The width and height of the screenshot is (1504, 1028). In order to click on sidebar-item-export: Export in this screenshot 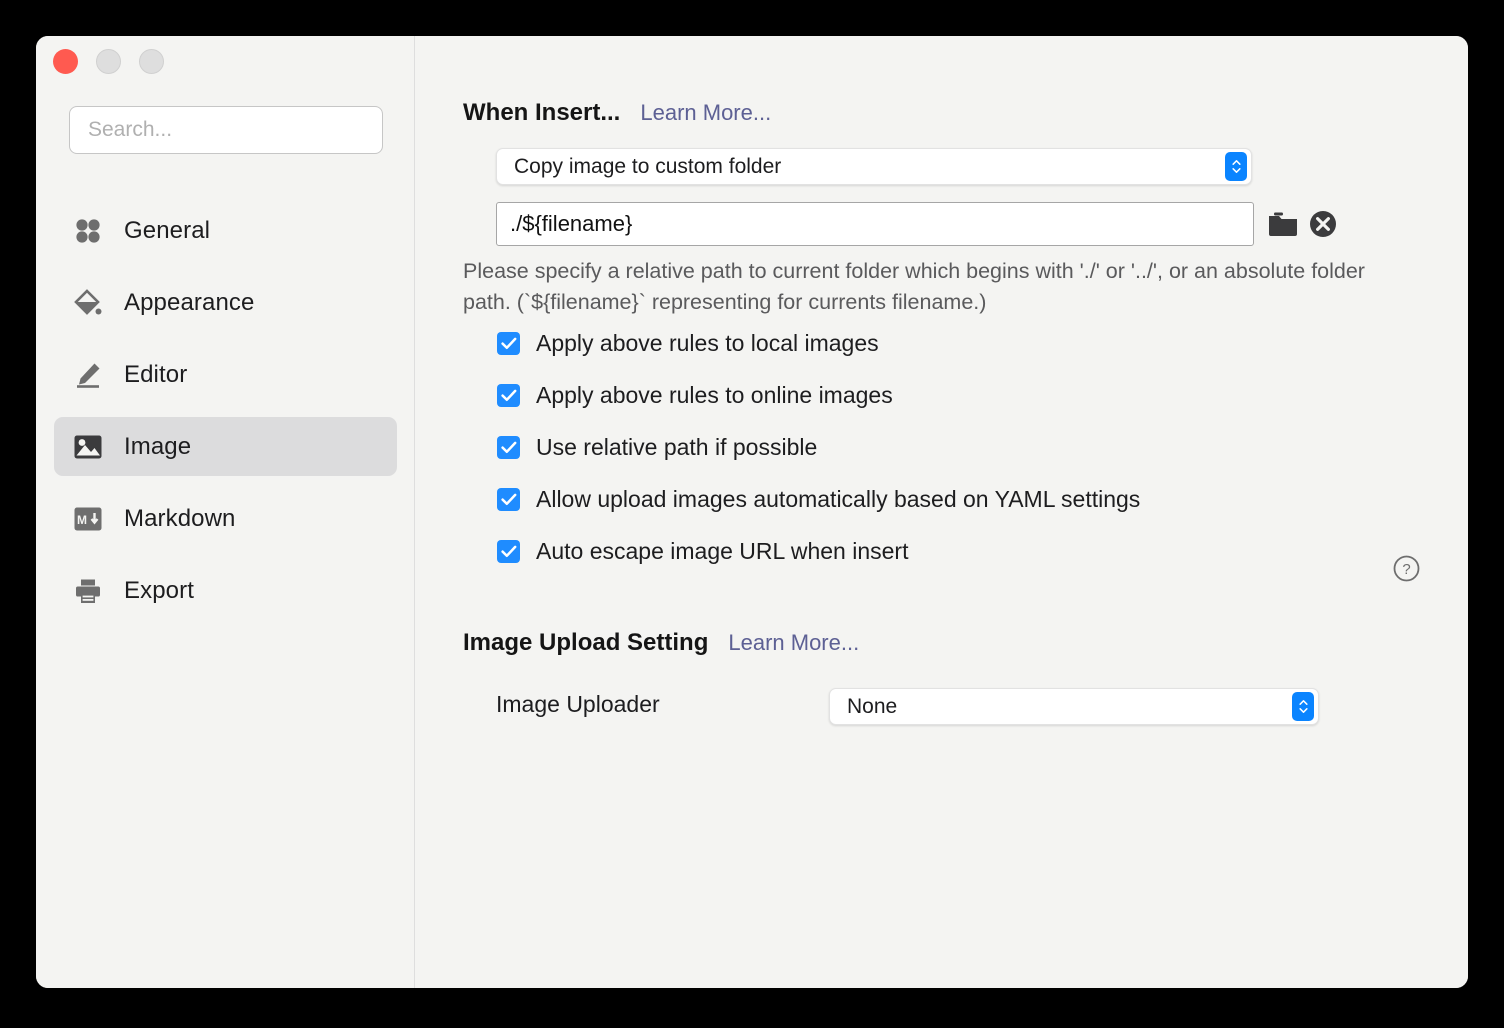, I will do `click(225, 590)`.